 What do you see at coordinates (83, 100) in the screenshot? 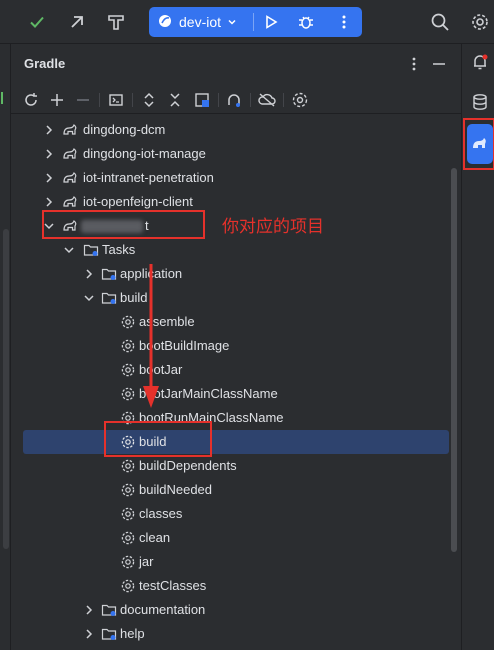
I see `remove-icon` at bounding box center [83, 100].